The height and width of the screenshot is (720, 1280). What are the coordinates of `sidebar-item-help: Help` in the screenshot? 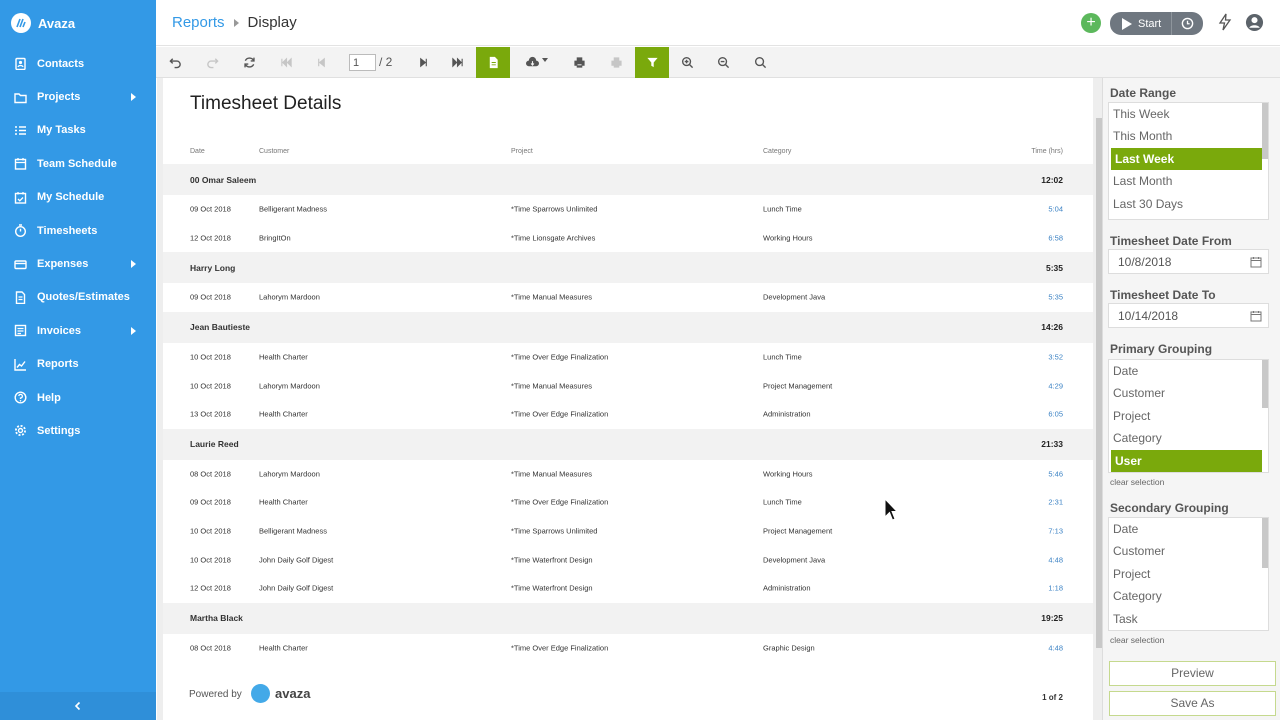 It's located at (78, 397).